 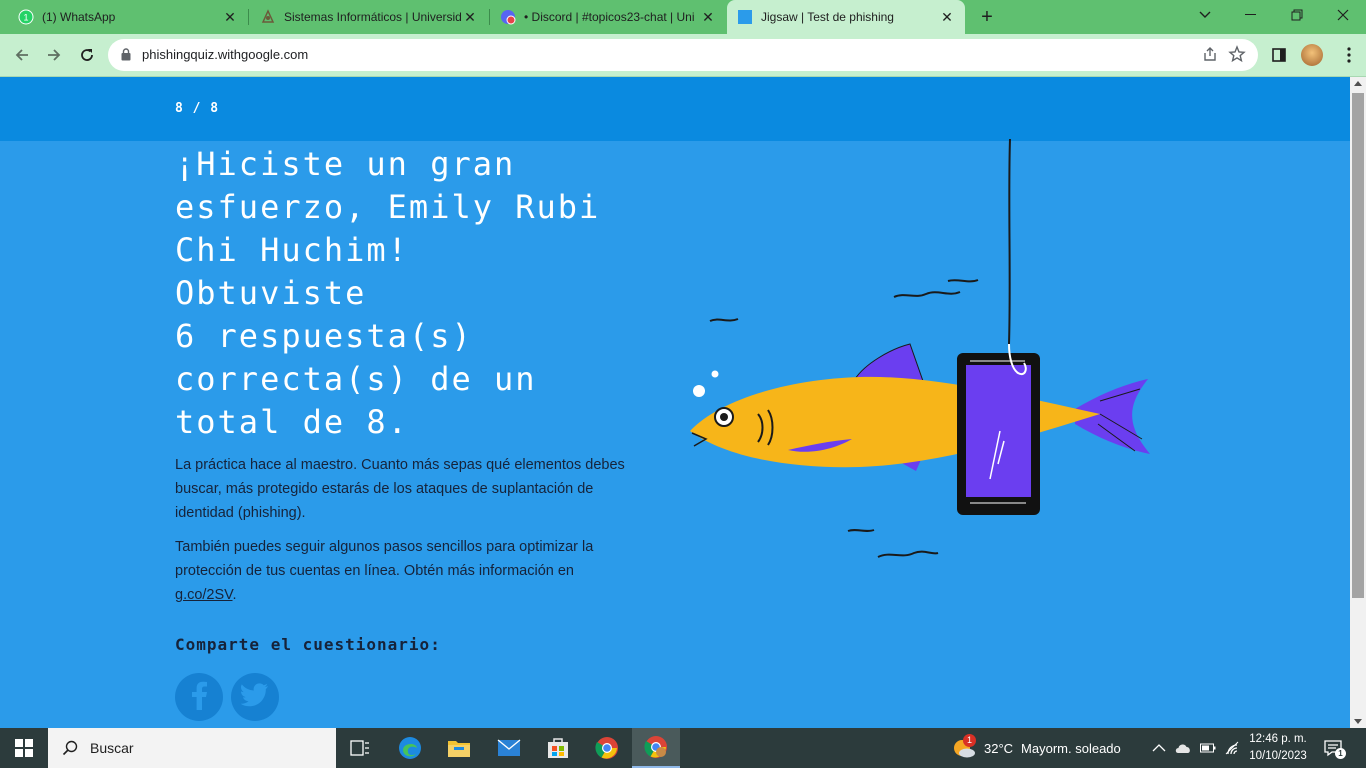 I want to click on headline-line: Chi Huchim!, so click(x=292, y=250).